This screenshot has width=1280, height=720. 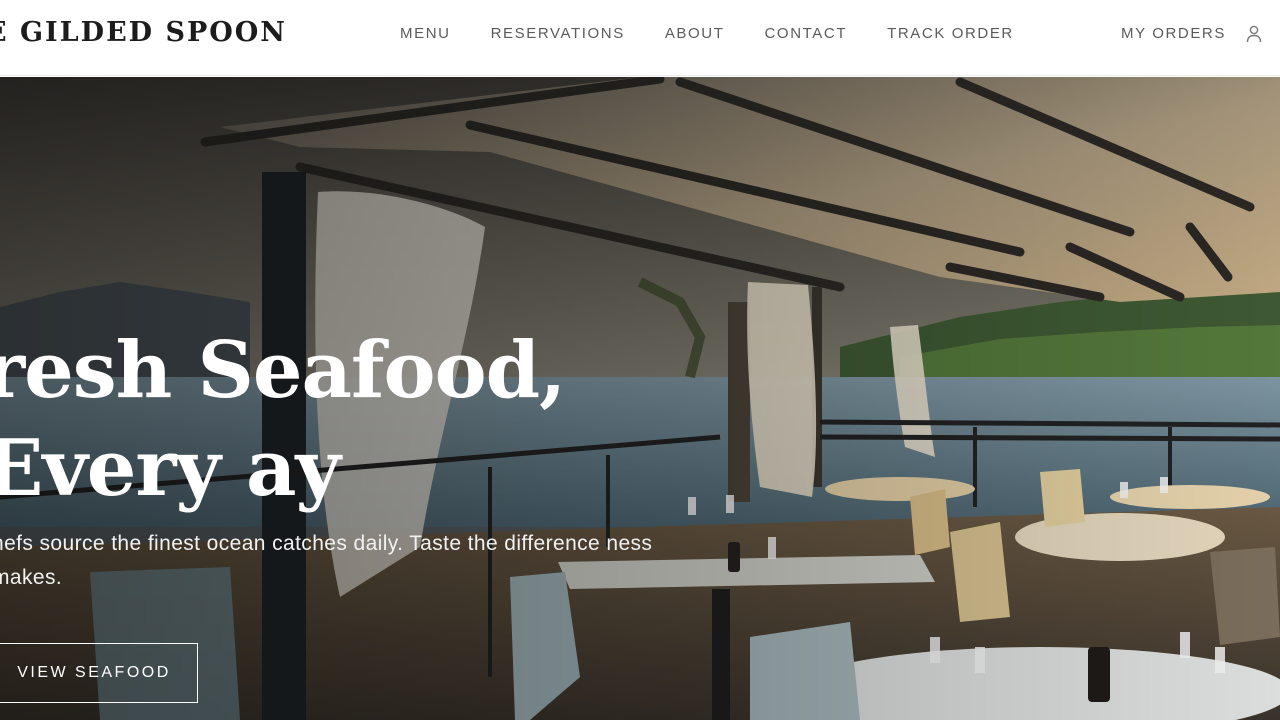 What do you see at coordinates (99, 673) in the screenshot?
I see `view-seafood-button: VIEW SEAFOOD` at bounding box center [99, 673].